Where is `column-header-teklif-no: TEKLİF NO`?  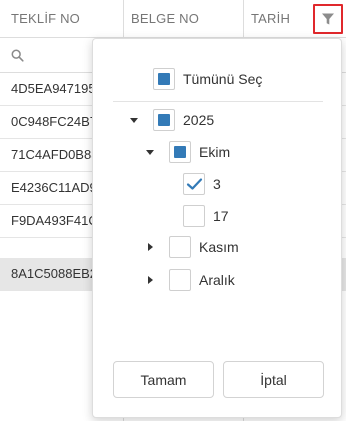 column-header-teklif-no: TEKLİF NO is located at coordinates (45, 19).